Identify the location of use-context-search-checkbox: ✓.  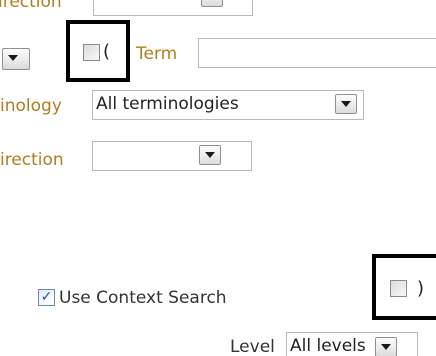
(46, 297).